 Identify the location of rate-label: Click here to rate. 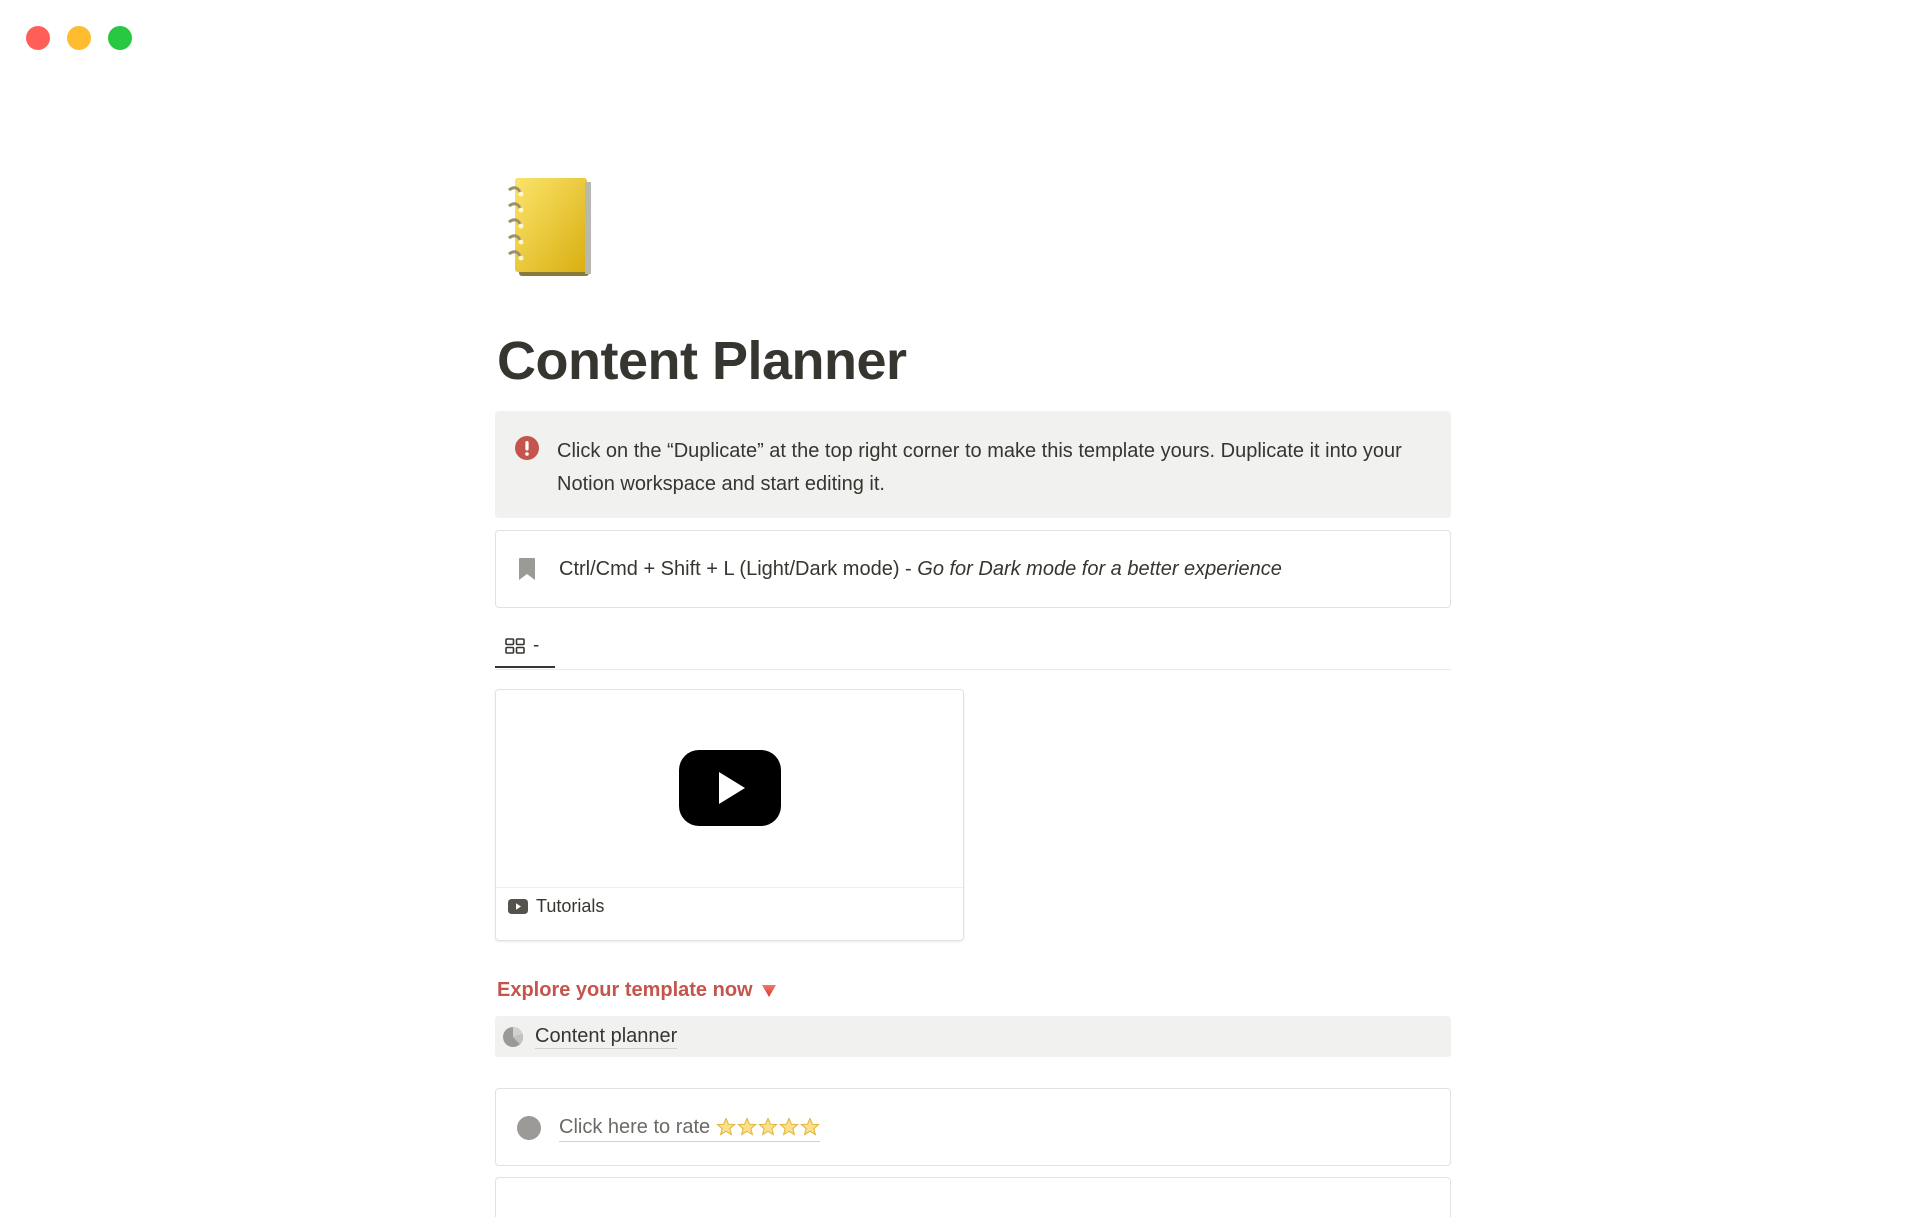
(635, 1127).